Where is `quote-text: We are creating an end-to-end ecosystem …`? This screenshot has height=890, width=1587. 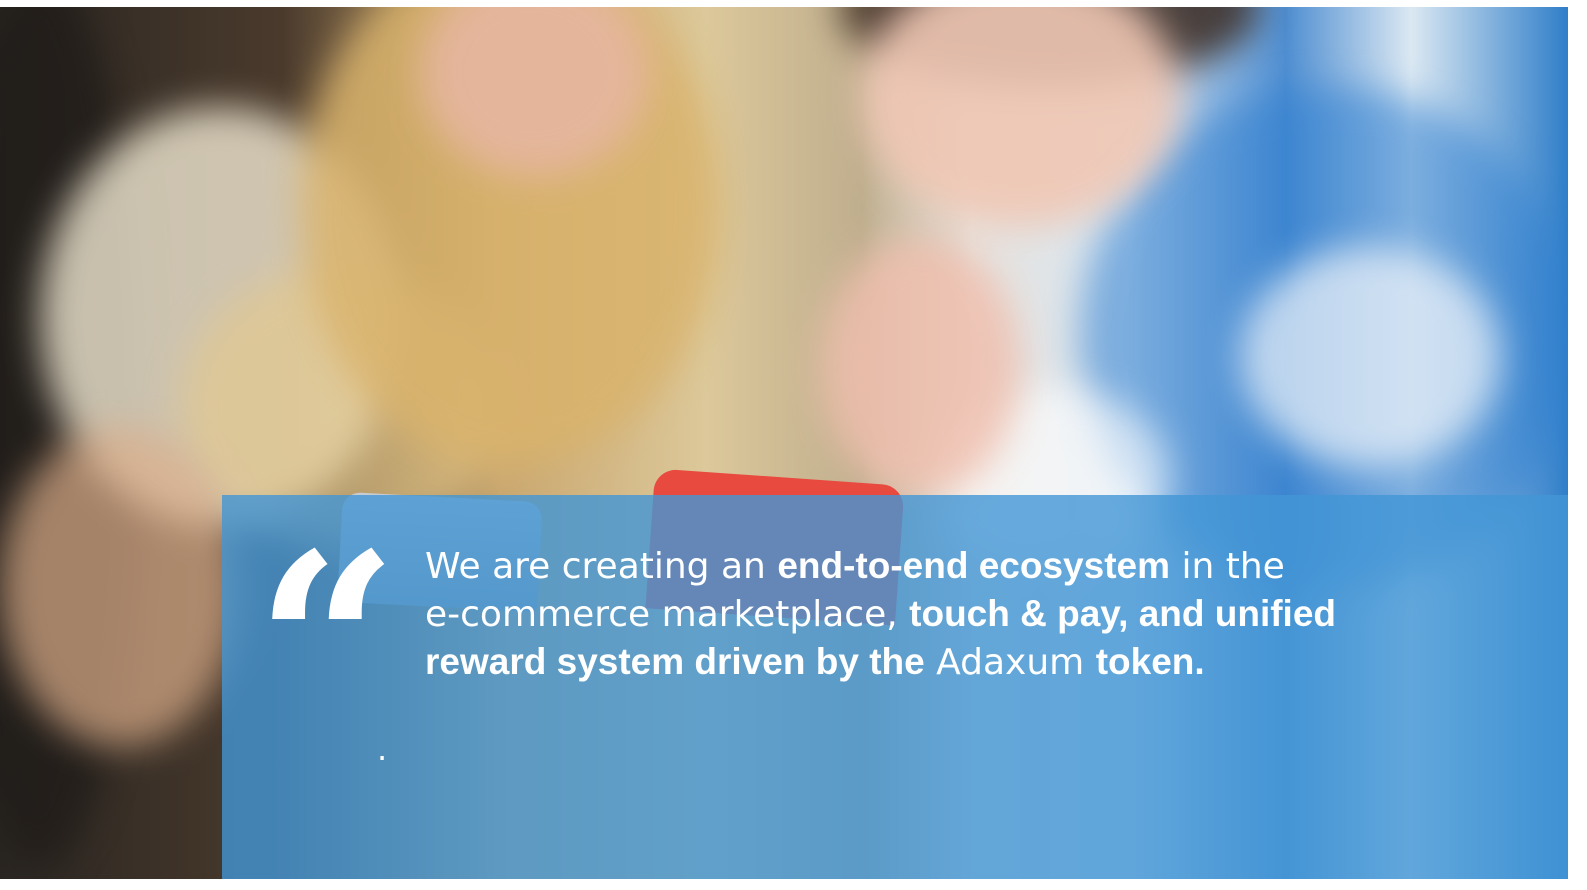
quote-text: We are creating an end-to-end ecosystem … is located at coordinates (980, 614).